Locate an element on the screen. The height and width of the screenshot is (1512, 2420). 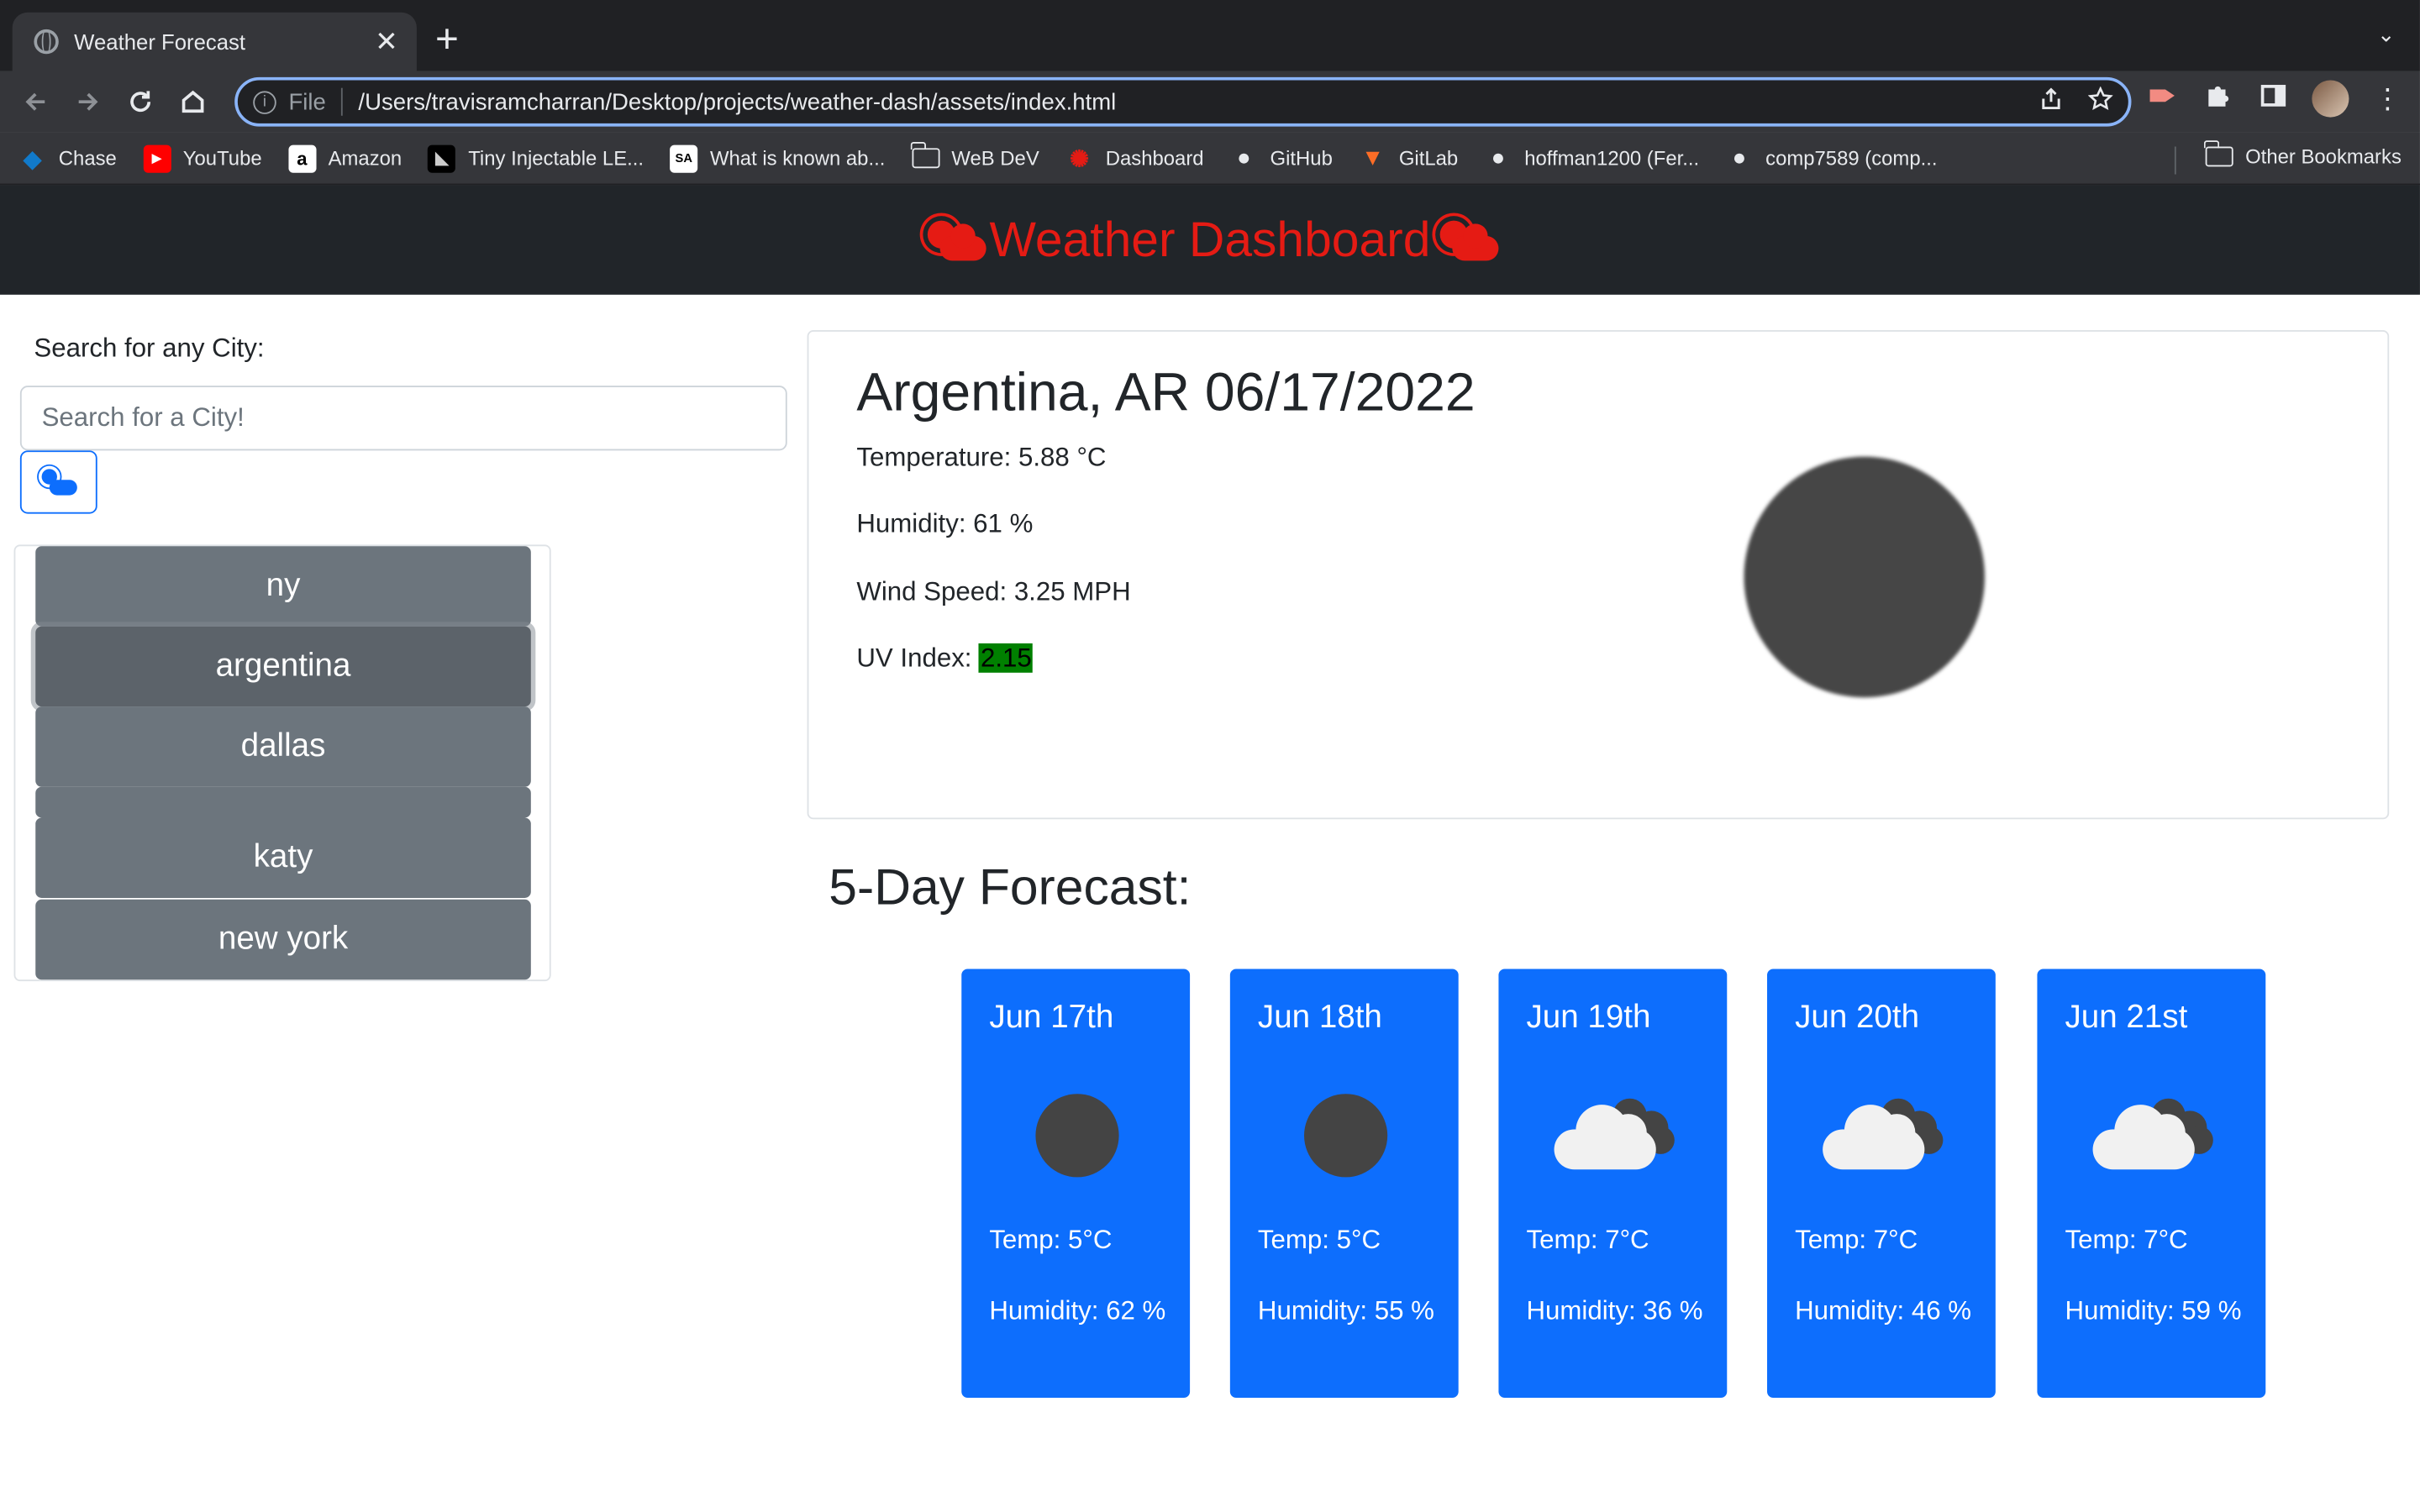
dashboard-icon: ✺ is located at coordinates (1079, 158).